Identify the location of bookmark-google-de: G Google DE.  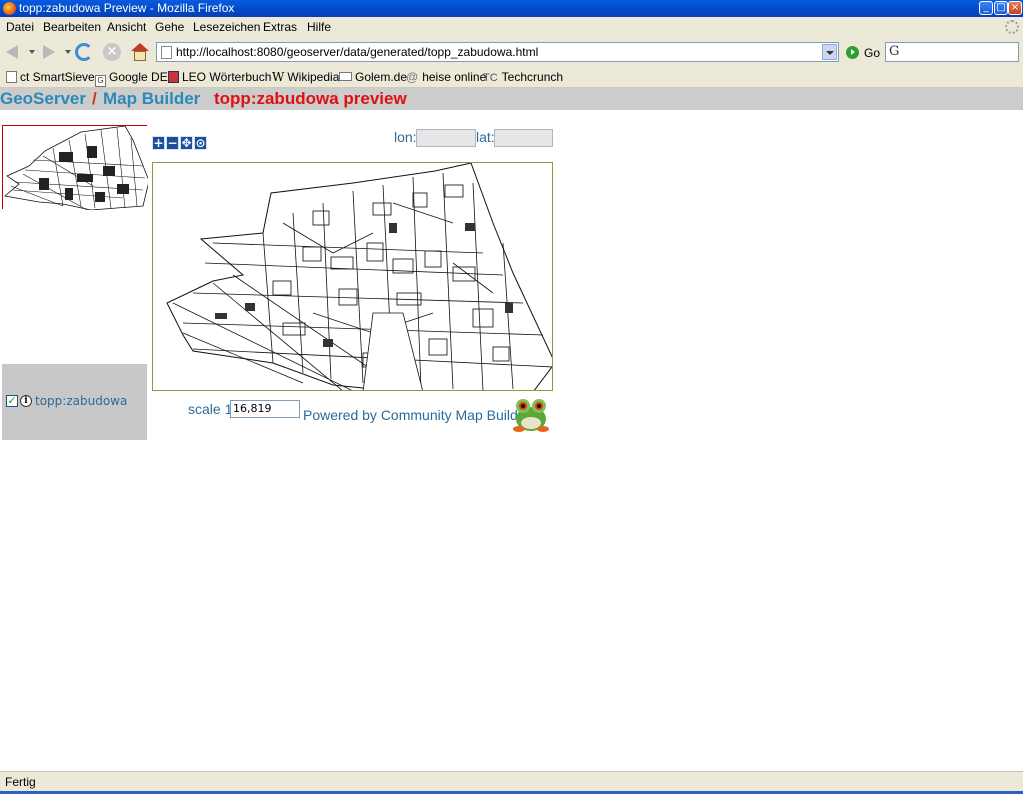
(131, 78).